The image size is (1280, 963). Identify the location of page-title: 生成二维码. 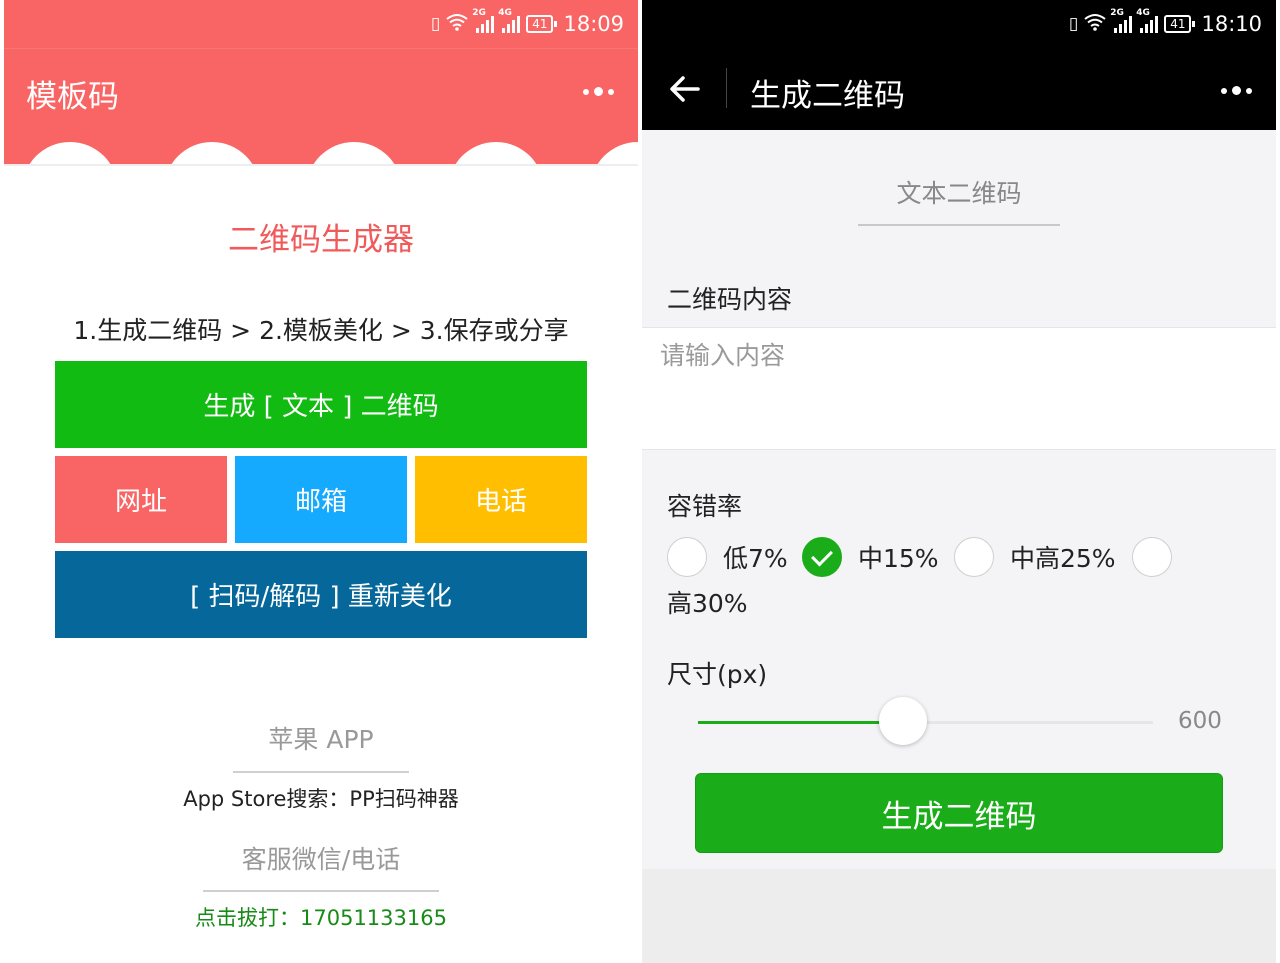
(827, 96).